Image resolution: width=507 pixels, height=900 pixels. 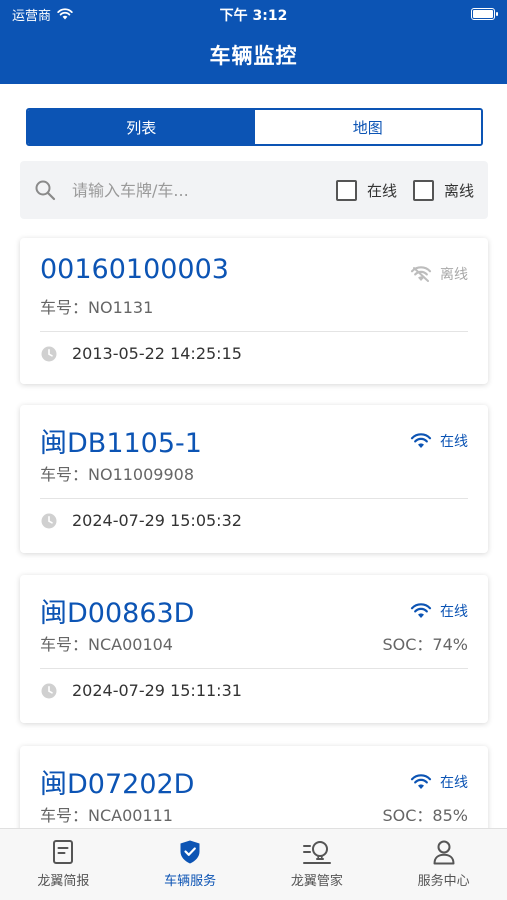 What do you see at coordinates (121, 443) in the screenshot?
I see `vehicle-plate: 闽DB1105-1` at bounding box center [121, 443].